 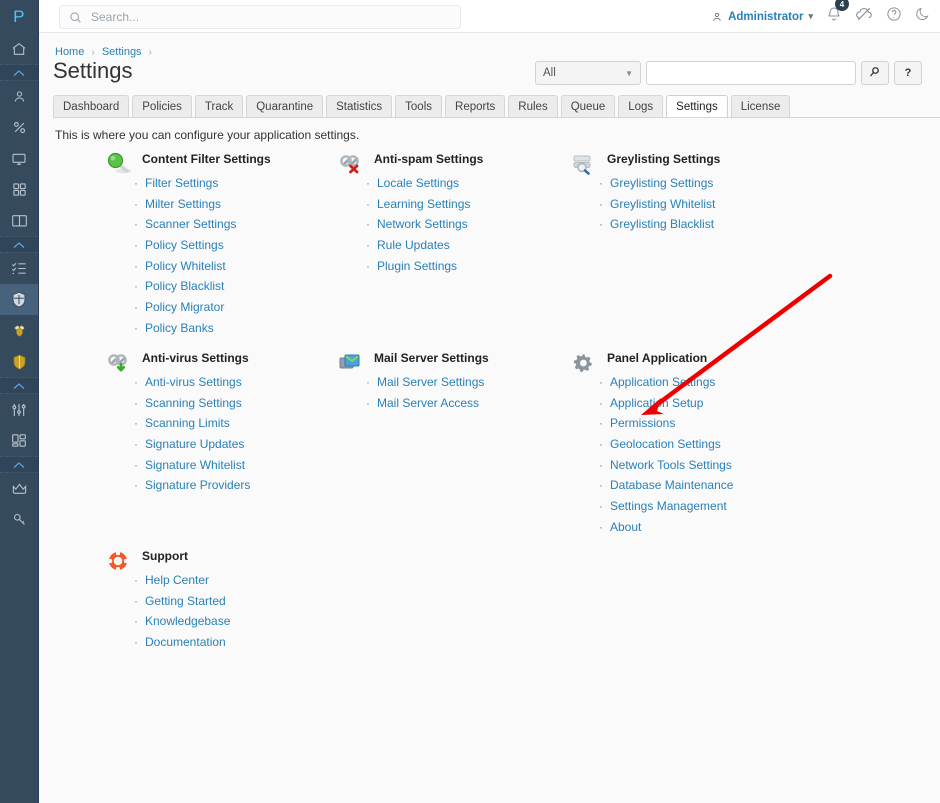 What do you see at coordinates (837, 13) in the screenshot?
I see `notifications-button: 4` at bounding box center [837, 13].